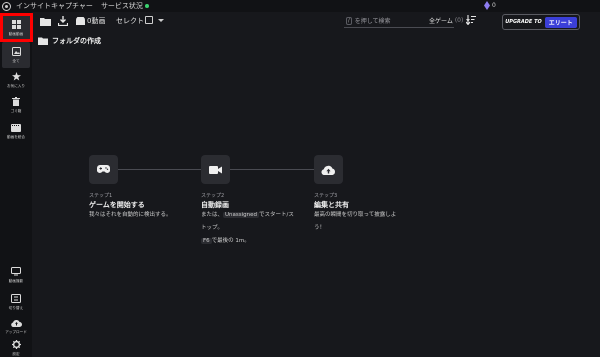  What do you see at coordinates (276, 215) in the screenshot?
I see `step-2-desc-text: でスタート/ス` at bounding box center [276, 215].